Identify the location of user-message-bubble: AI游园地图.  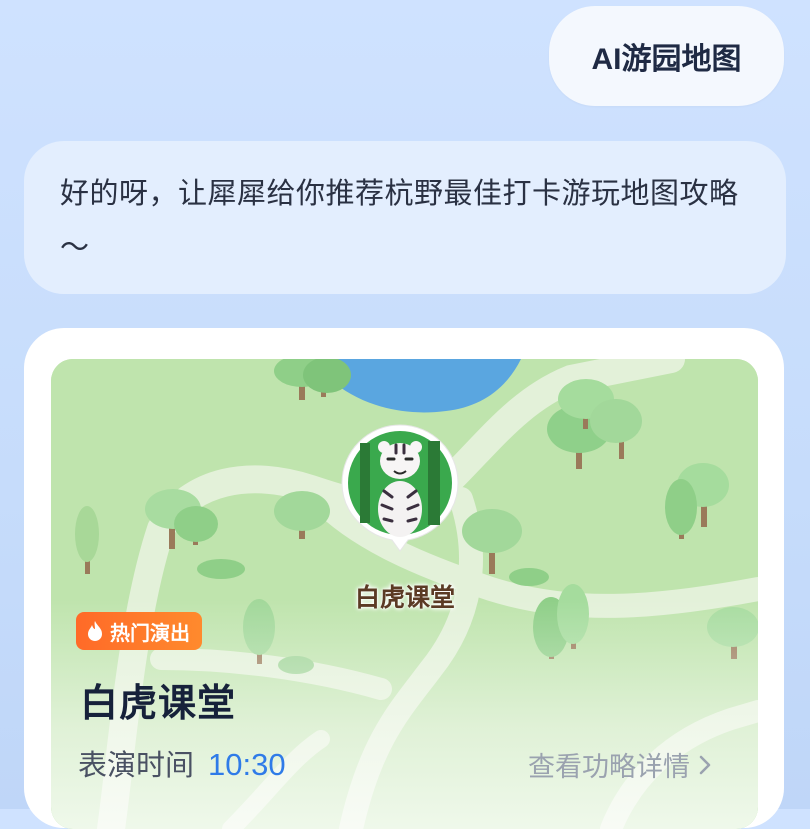
(666, 56).